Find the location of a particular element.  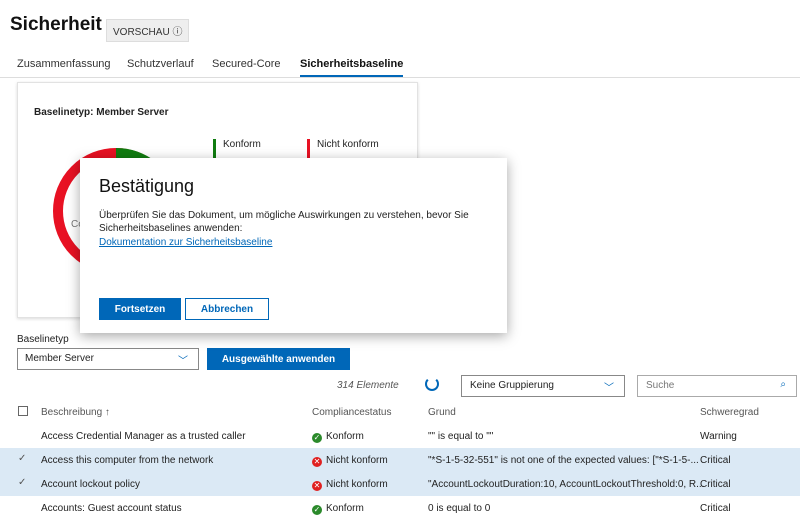

documentation-link: Dokumentation zur Sicherheitsbaseline is located at coordinates (185, 242).